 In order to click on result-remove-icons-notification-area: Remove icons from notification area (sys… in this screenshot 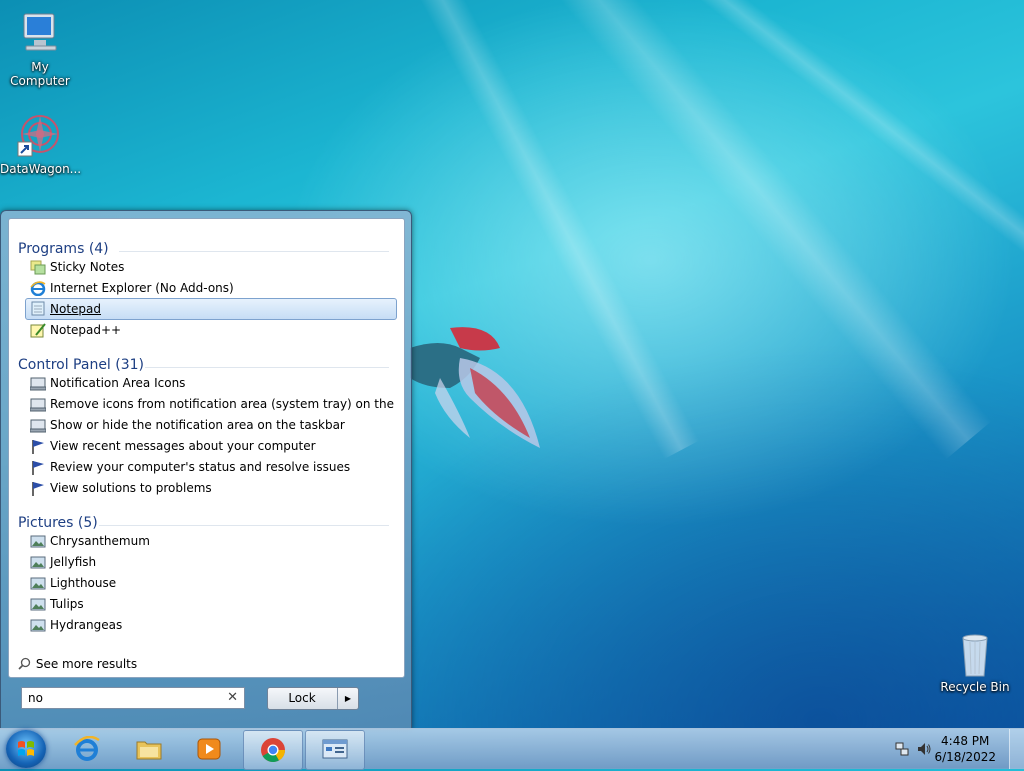, I will do `click(211, 404)`.